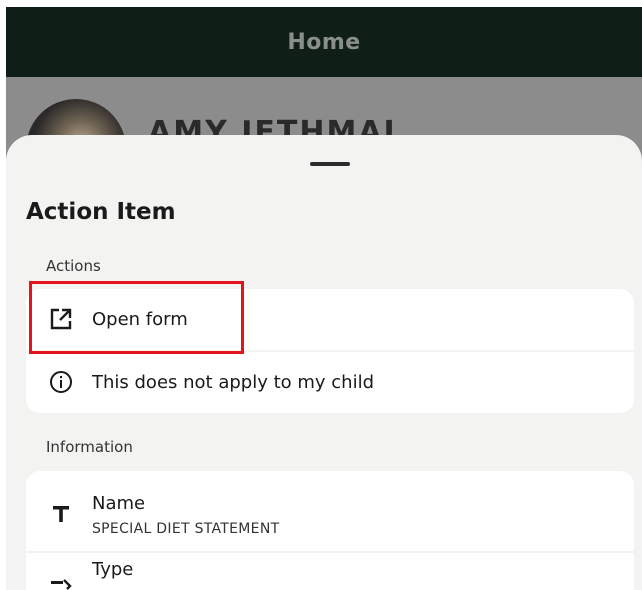  Describe the element at coordinates (186, 529) in the screenshot. I see `info-name-value: SPECIAL DIET STATEMENT` at that location.